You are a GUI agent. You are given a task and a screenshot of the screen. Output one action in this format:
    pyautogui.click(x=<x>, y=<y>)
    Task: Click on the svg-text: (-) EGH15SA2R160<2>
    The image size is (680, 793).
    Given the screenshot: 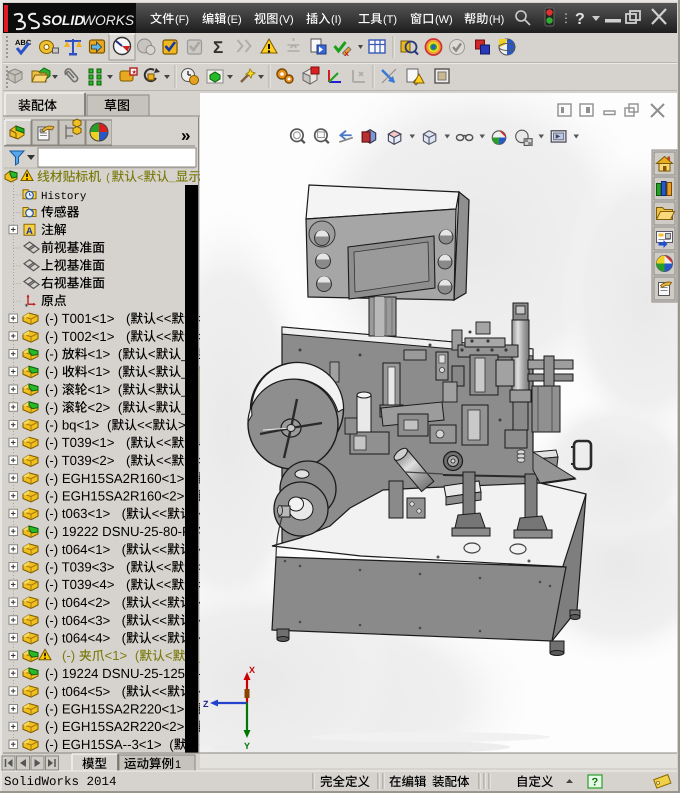 What is the action you would take?
    pyautogui.click(x=115, y=496)
    